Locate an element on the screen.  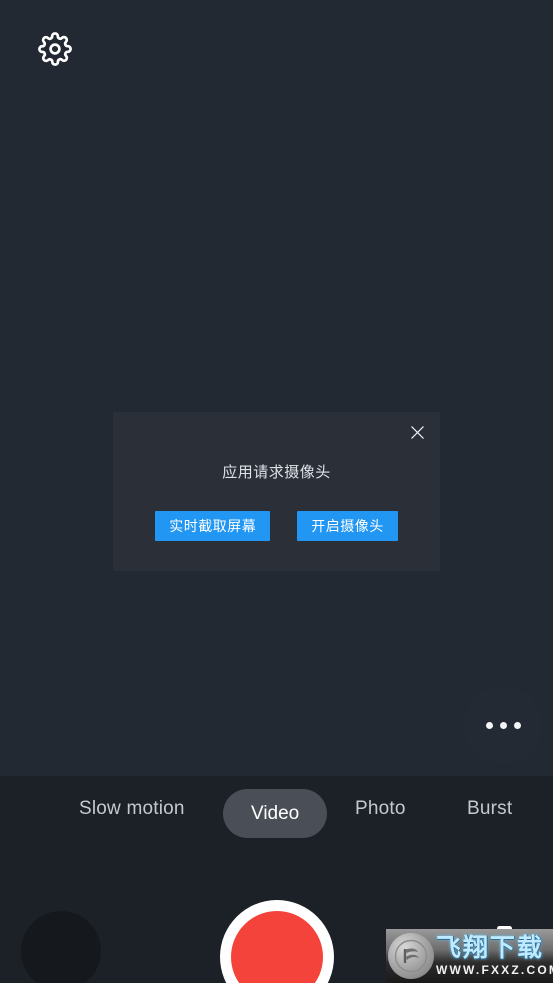
settings-button is located at coordinates (55, 49).